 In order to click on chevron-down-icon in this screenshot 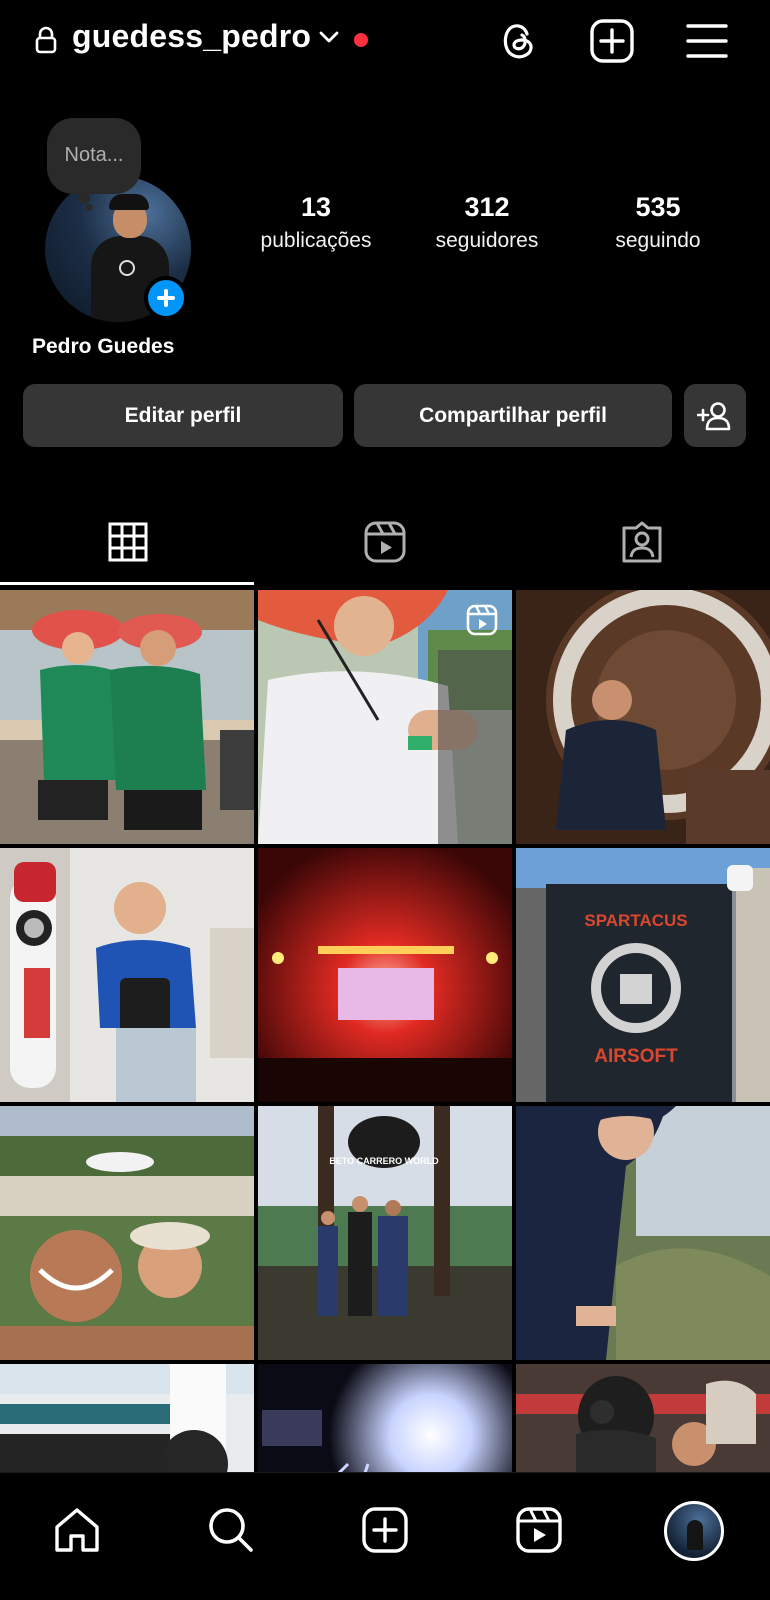, I will do `click(329, 37)`.